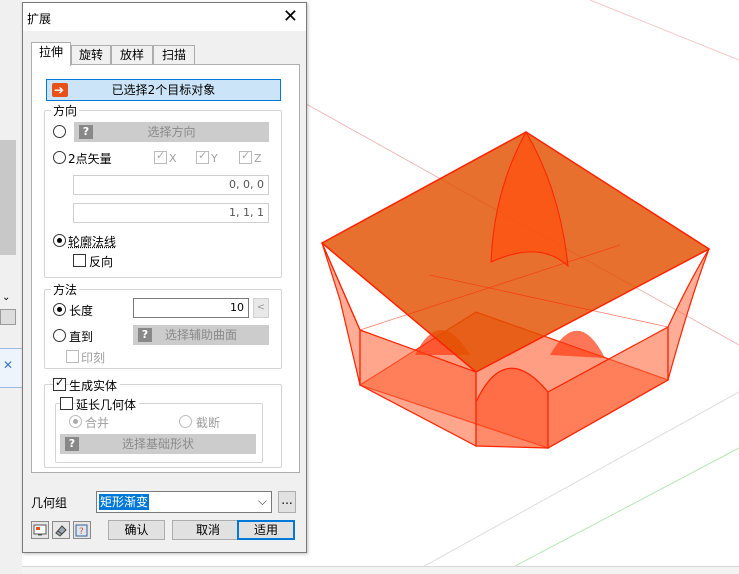 This screenshot has height=574, width=739. Describe the element at coordinates (577, 344) in the screenshot. I see `shape-inner-bump-right` at that location.